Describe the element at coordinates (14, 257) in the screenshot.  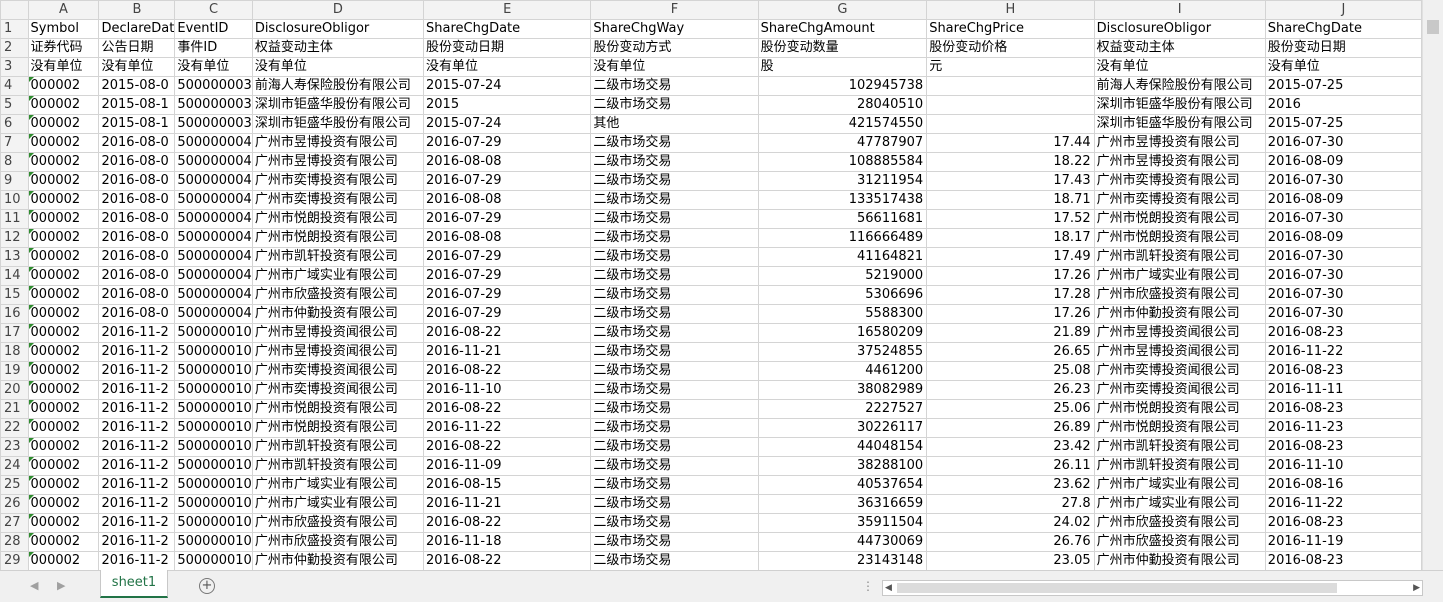
I see `row-header: 13` at that location.